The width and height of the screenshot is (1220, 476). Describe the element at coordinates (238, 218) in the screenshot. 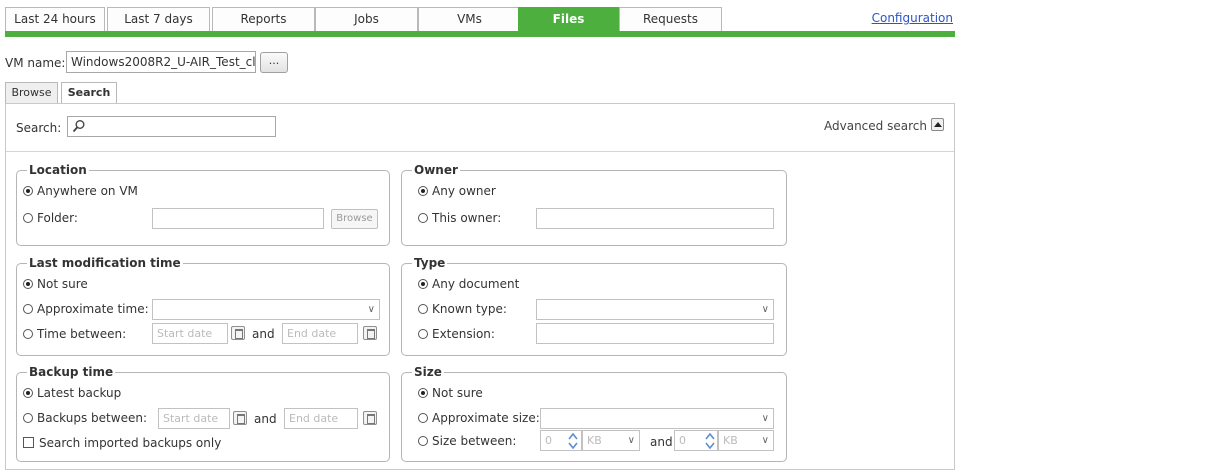

I see `folder-input` at that location.